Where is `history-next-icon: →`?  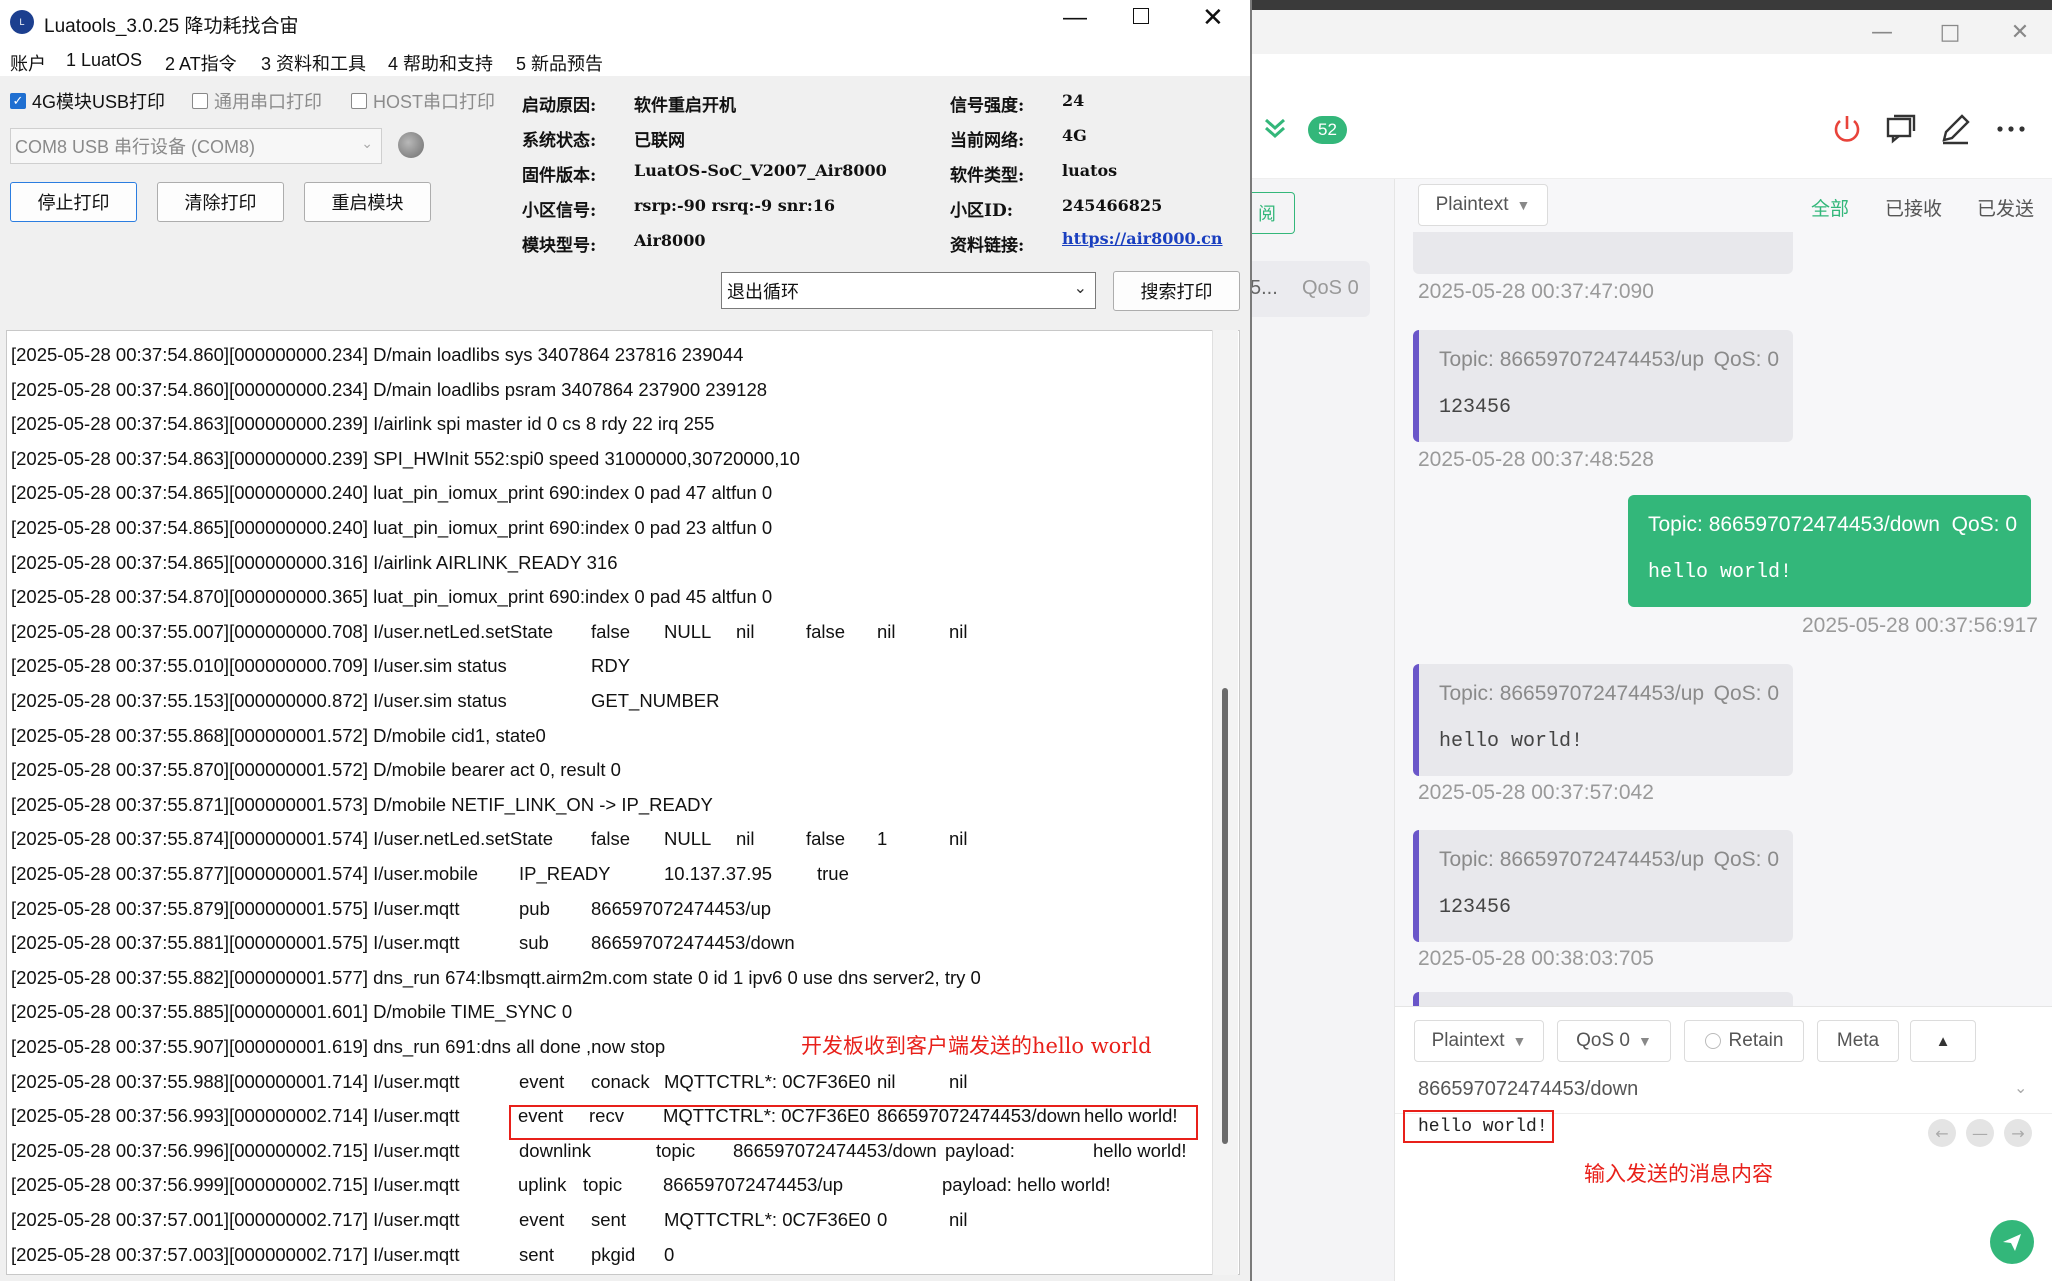
history-next-icon: → is located at coordinates (2018, 1133).